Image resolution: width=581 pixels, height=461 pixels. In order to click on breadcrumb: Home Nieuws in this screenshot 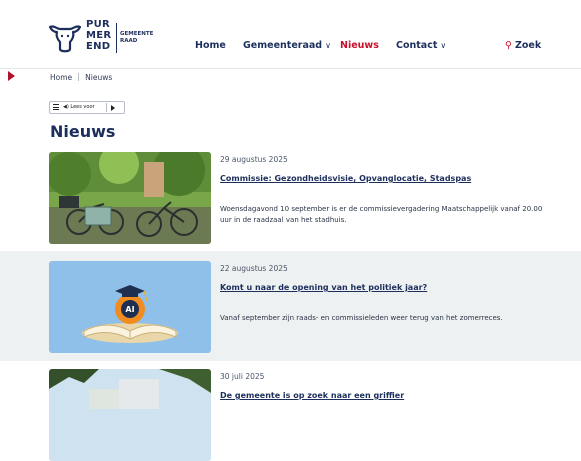, I will do `click(81, 77)`.